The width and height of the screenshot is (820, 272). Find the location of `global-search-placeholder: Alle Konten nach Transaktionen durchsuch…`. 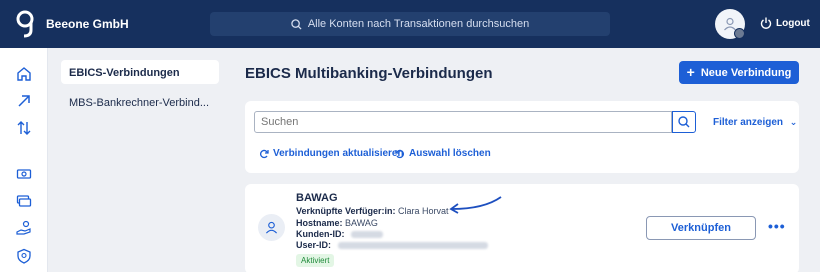

global-search-placeholder: Alle Konten nach Transaktionen durchsuch… is located at coordinates (418, 24).